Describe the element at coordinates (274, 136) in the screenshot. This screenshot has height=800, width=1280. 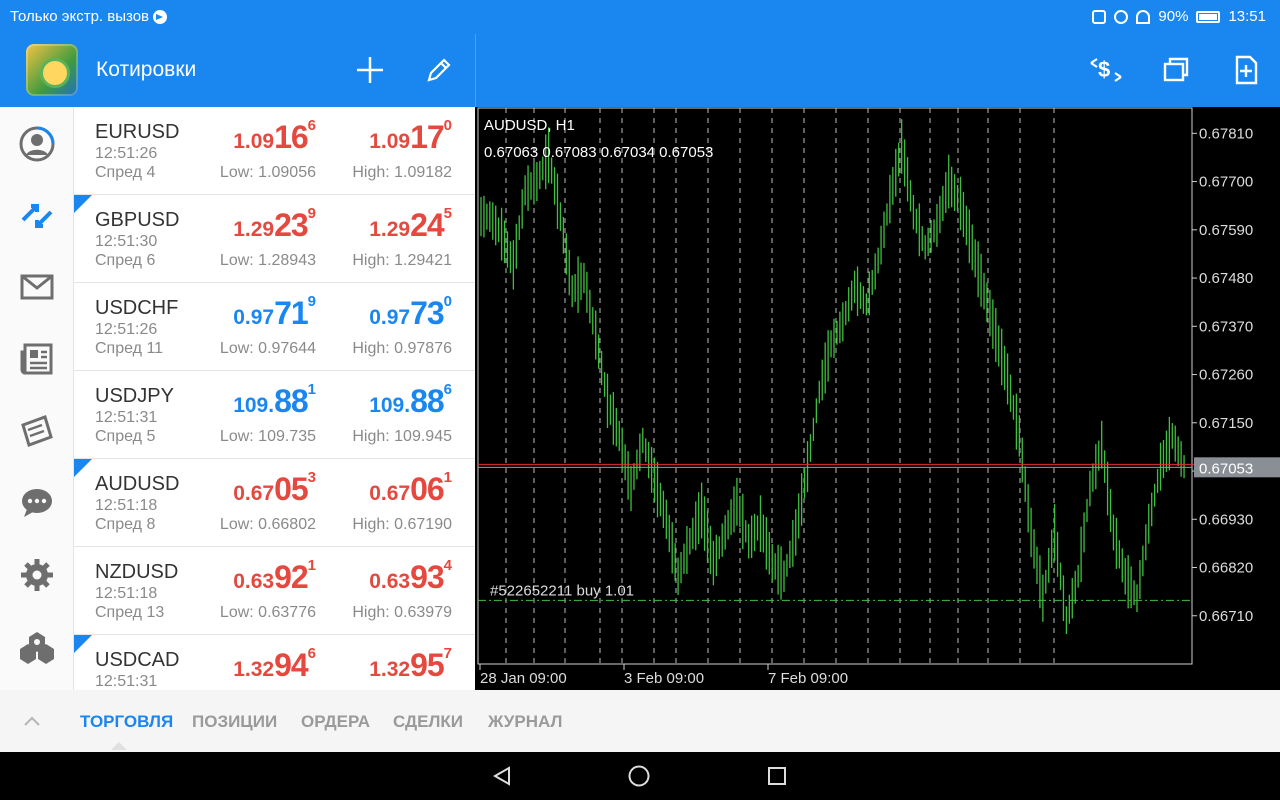
I see `bid-price: 1.09166` at that location.